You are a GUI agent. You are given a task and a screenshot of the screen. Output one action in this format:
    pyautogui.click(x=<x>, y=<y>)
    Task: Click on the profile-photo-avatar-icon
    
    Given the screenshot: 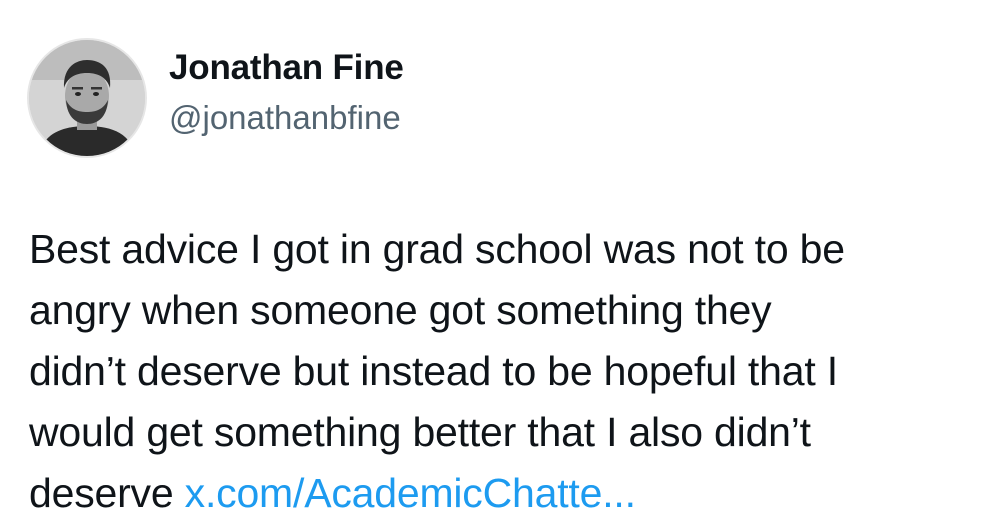 What is the action you would take?
    pyautogui.click(x=87, y=98)
    